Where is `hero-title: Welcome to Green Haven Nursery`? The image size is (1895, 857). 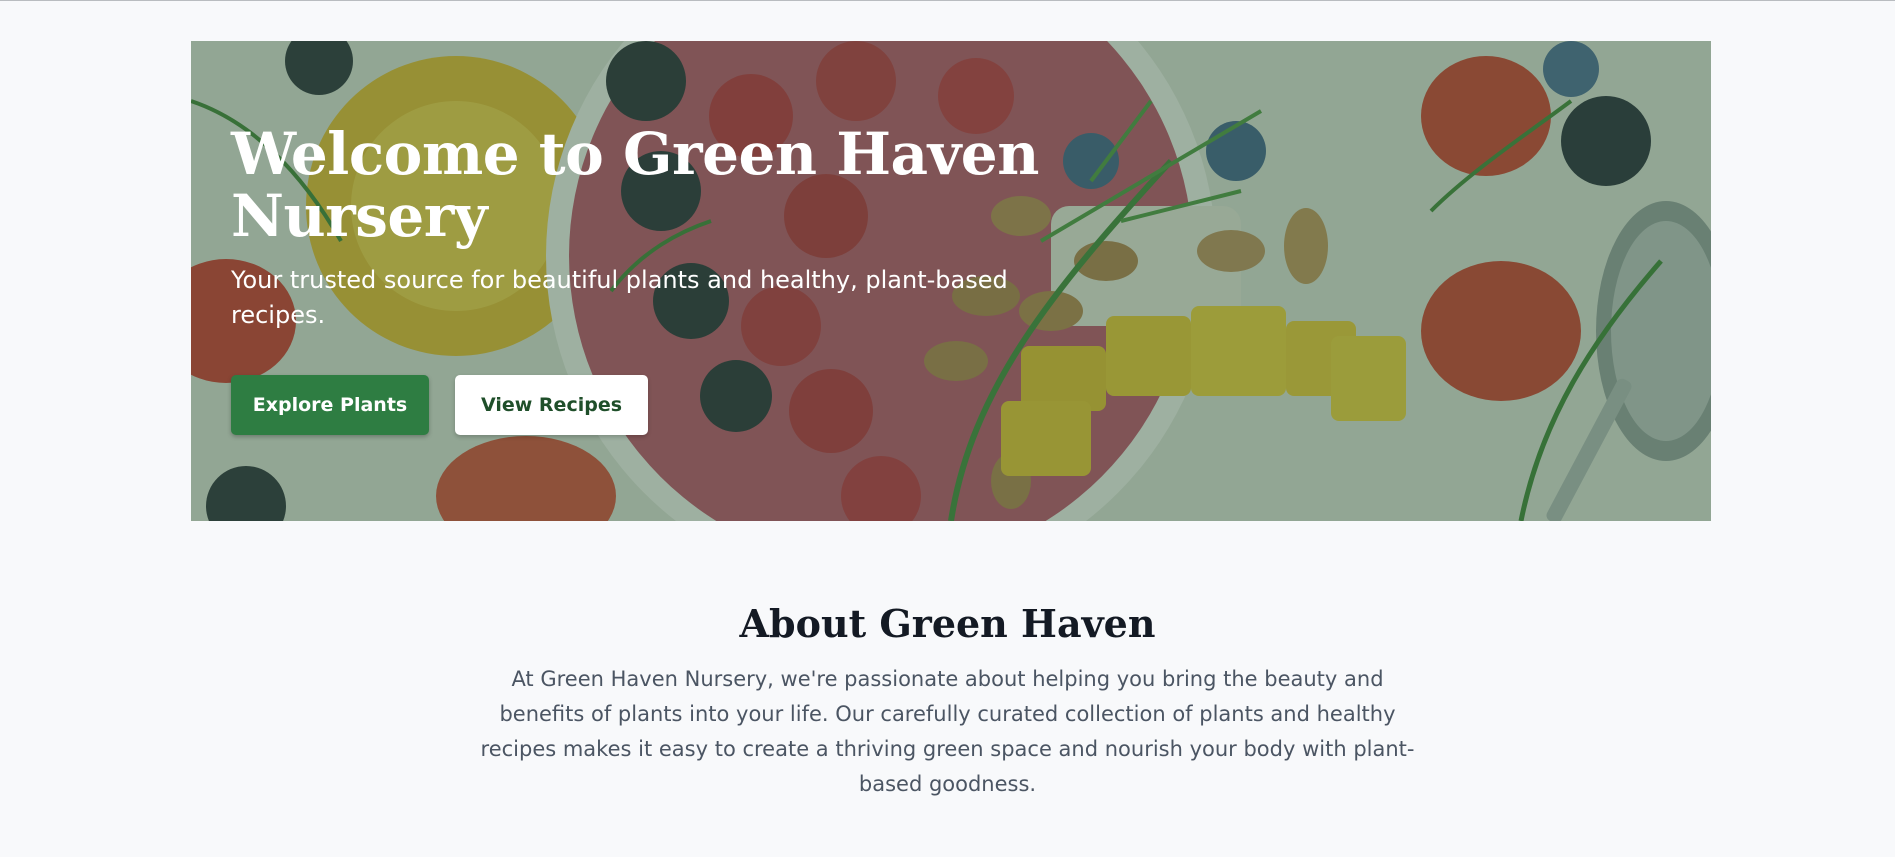 hero-title: Welcome to Green Haven Nursery is located at coordinates (635, 185).